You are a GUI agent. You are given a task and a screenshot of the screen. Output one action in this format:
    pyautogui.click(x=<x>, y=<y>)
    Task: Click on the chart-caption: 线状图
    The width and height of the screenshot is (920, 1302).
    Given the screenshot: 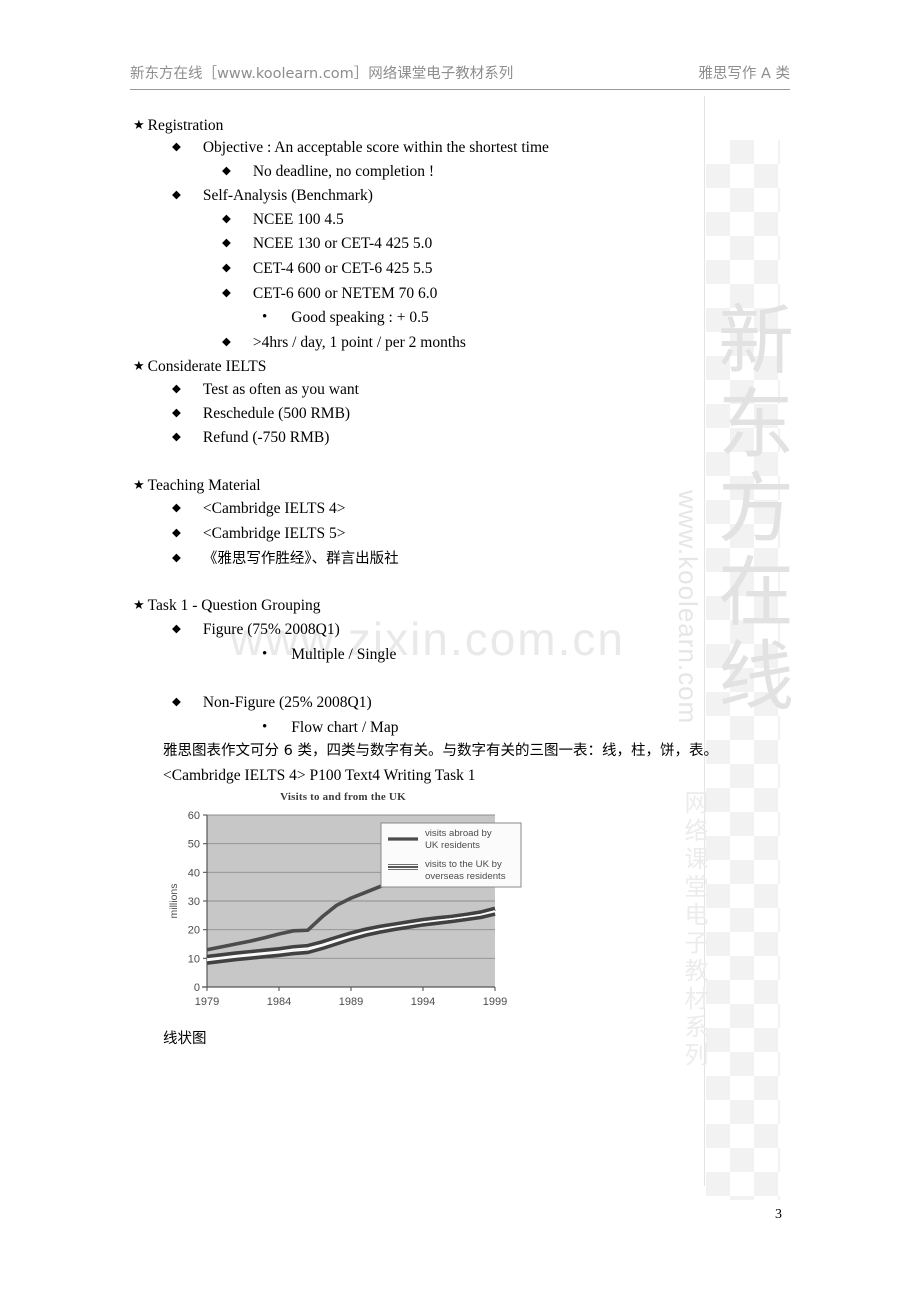 What is the action you would take?
    pyautogui.click(x=185, y=1039)
    